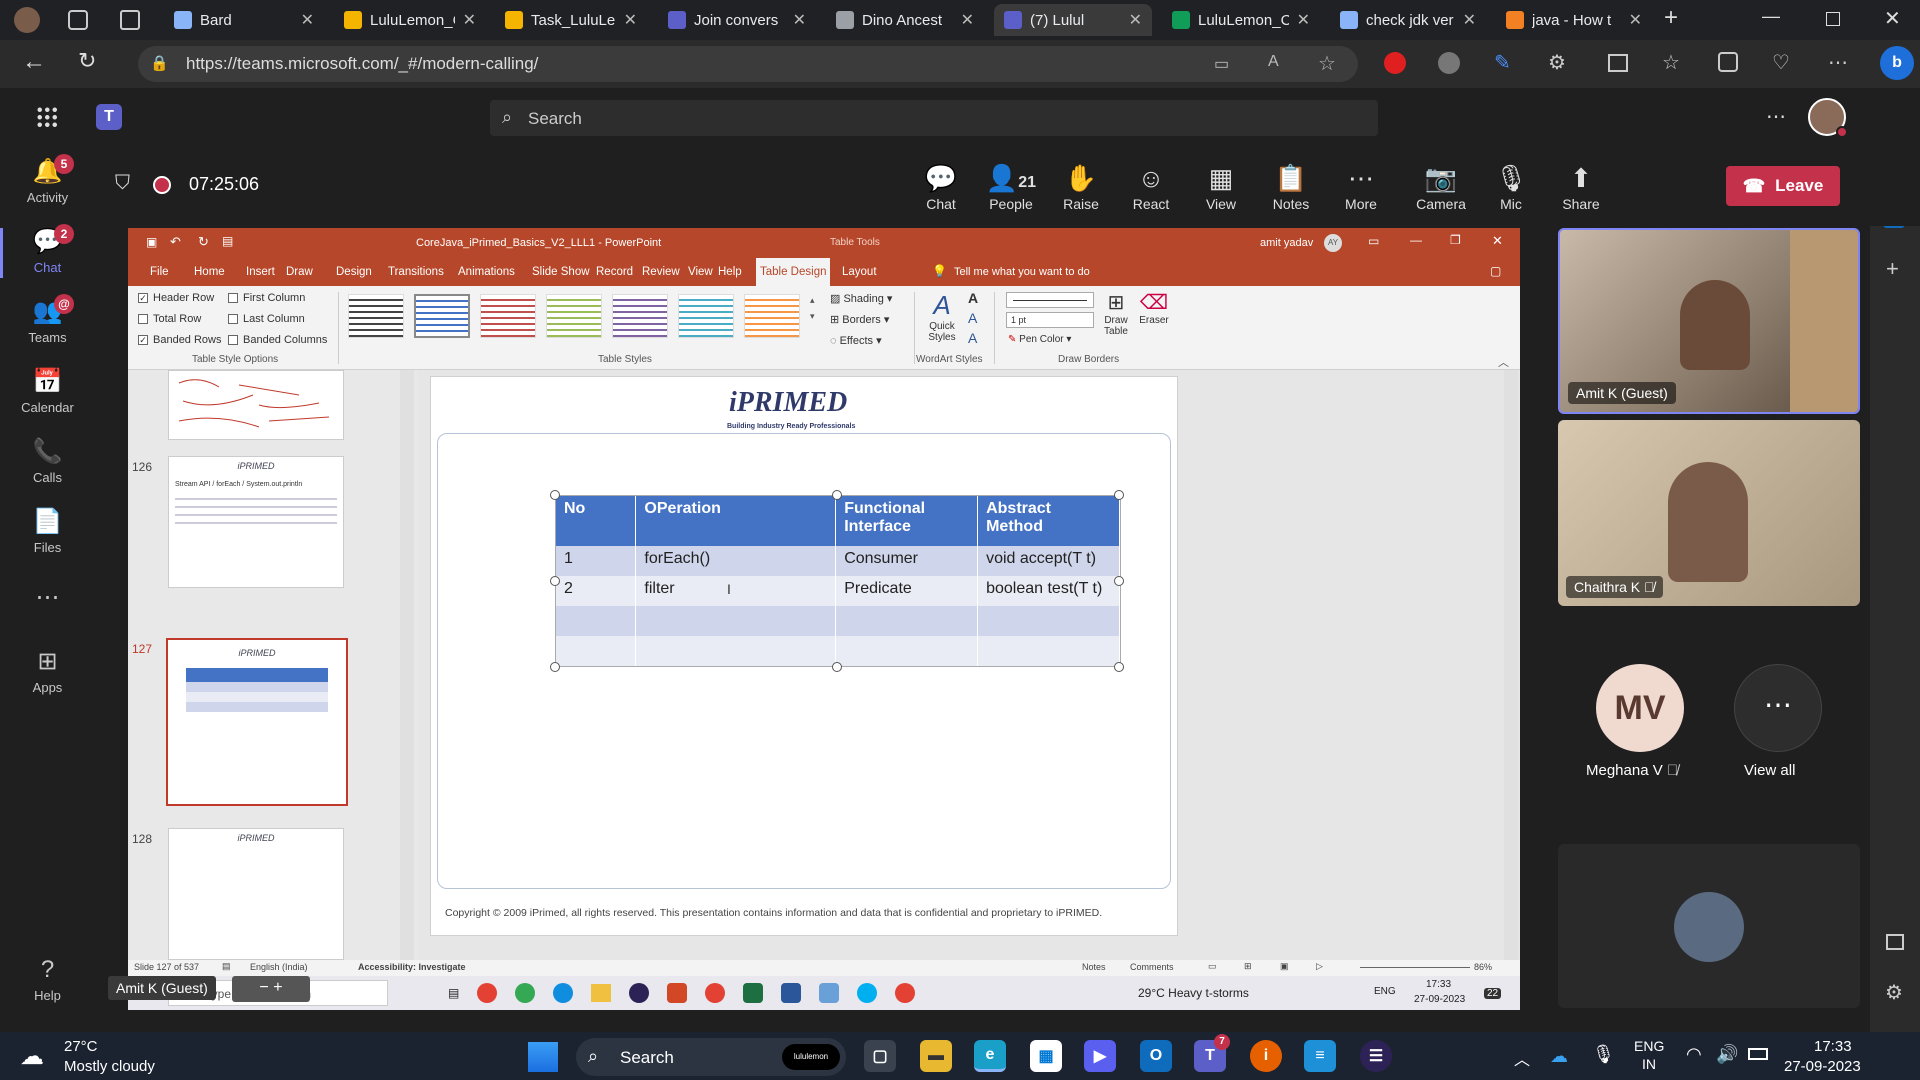 This screenshot has width=1920, height=1080. What do you see at coordinates (279, 967) in the screenshot?
I see `language-status: English (India)` at bounding box center [279, 967].